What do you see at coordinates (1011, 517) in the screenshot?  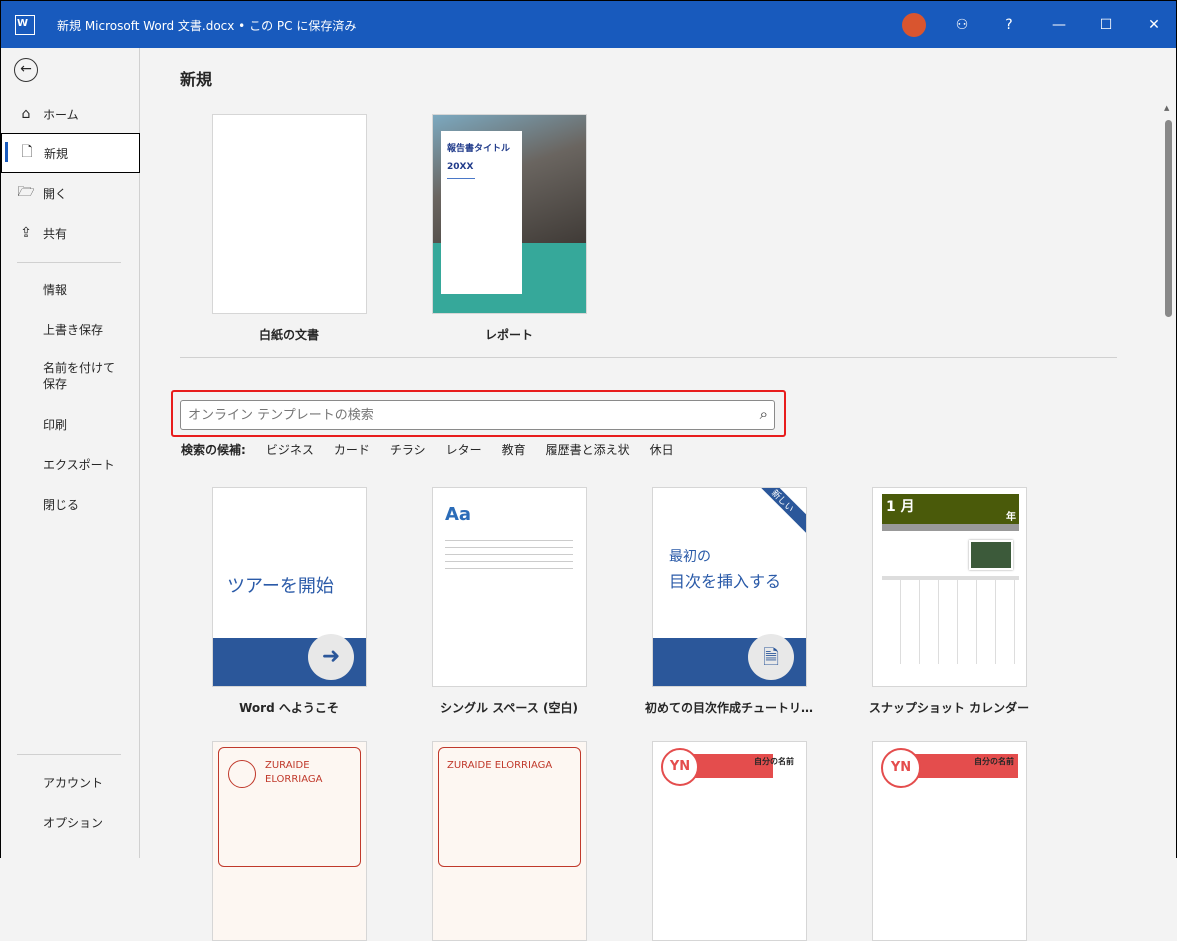 I see `thumb-text: 年` at bounding box center [1011, 517].